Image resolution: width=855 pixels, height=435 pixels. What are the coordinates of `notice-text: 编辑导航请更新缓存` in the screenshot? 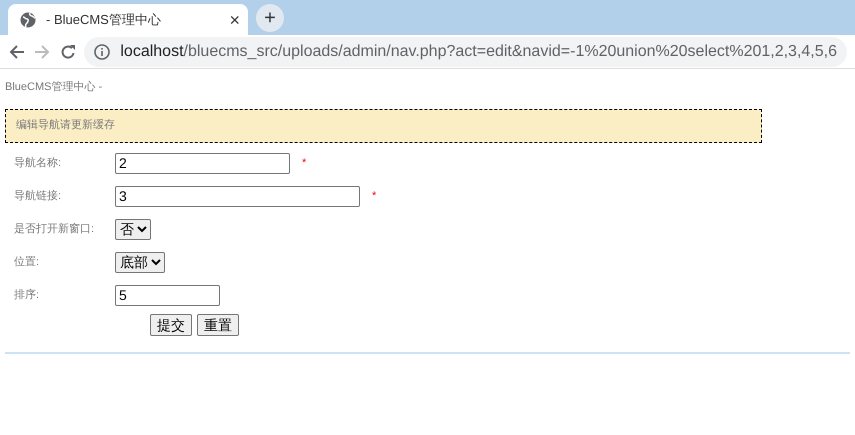 It's located at (65, 126).